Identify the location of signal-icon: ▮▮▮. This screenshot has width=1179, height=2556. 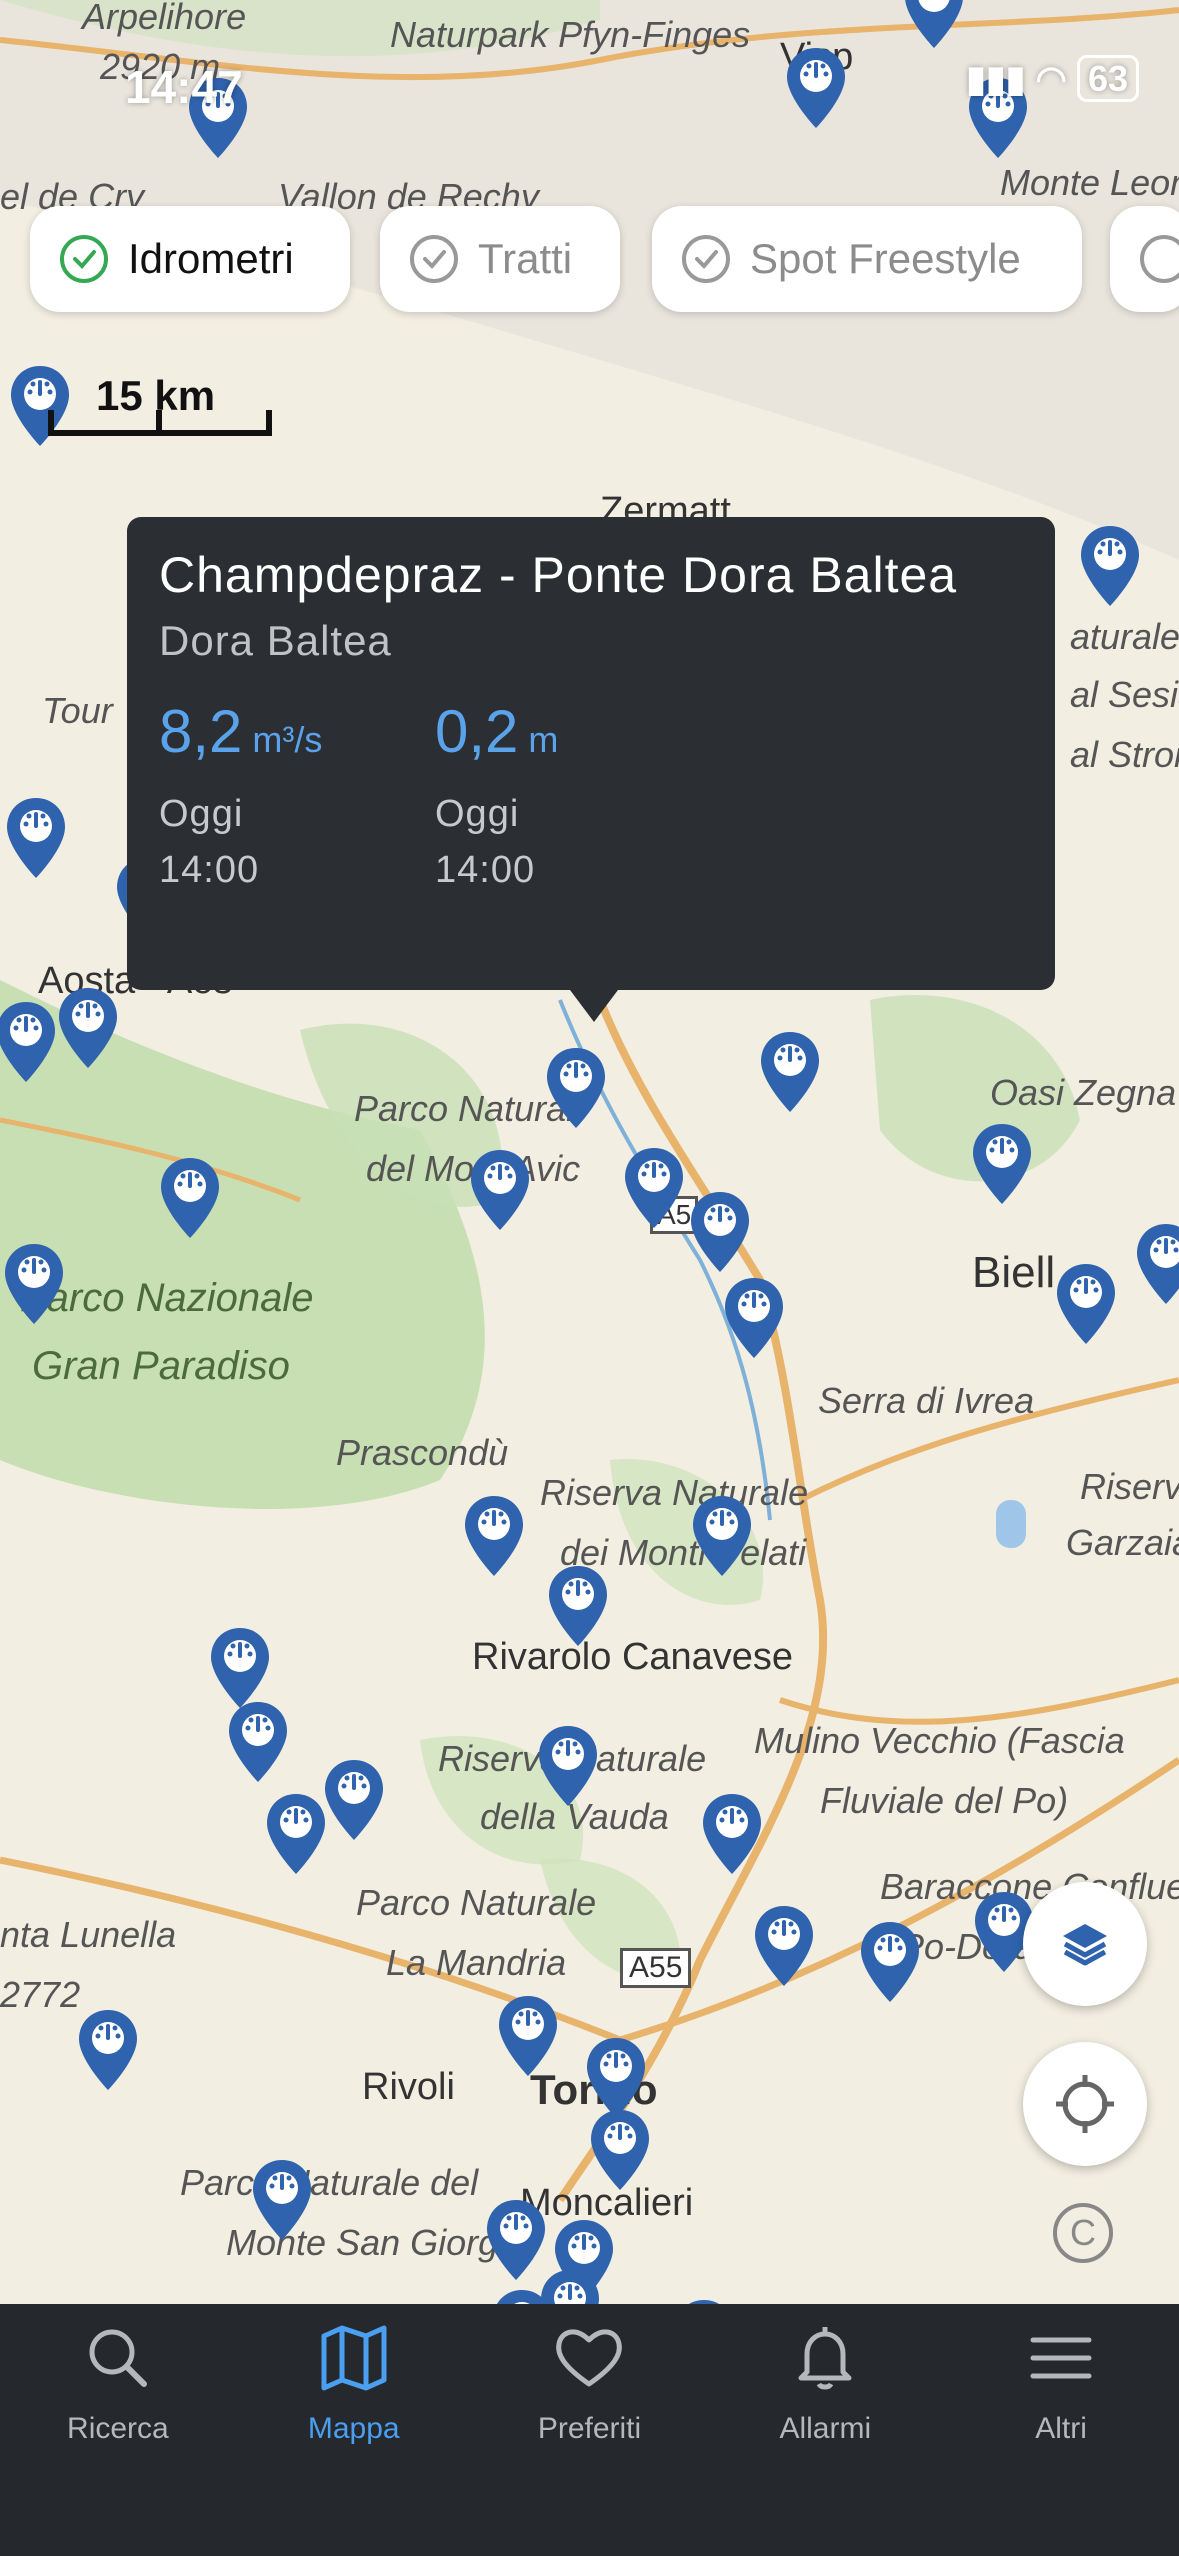
(996, 78).